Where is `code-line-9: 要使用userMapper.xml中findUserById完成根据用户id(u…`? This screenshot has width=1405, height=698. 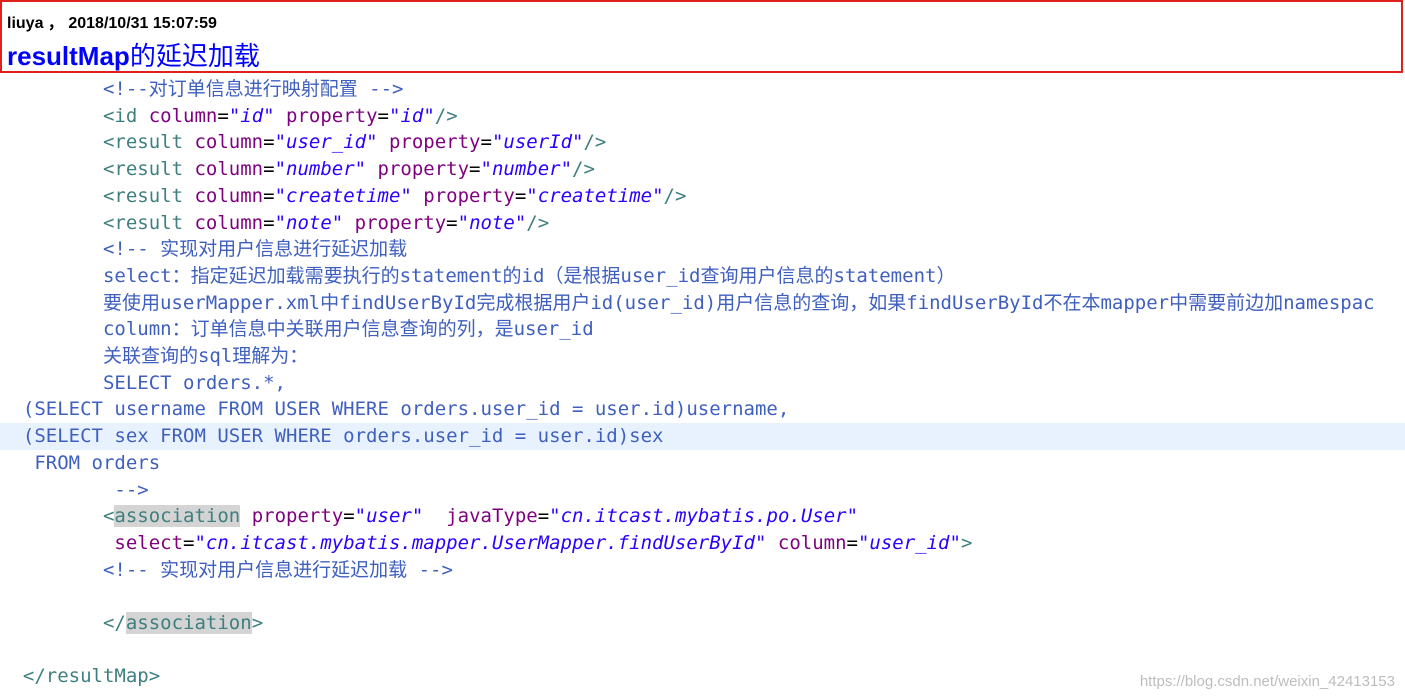
code-line-9: 要使用userMapper.xml中findUserById完成根据用户id(u… is located at coordinates (702, 303).